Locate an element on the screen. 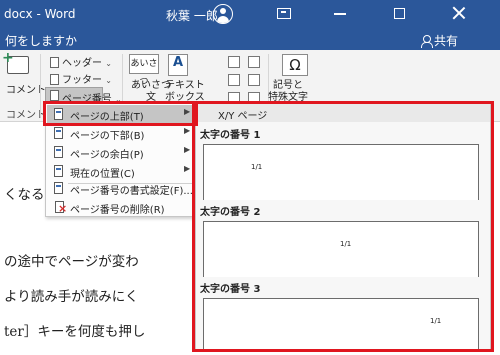 The image size is (500, 355). menu-item-remove-page-numbers: × ページ番号の削除(R) is located at coordinates (120, 207).